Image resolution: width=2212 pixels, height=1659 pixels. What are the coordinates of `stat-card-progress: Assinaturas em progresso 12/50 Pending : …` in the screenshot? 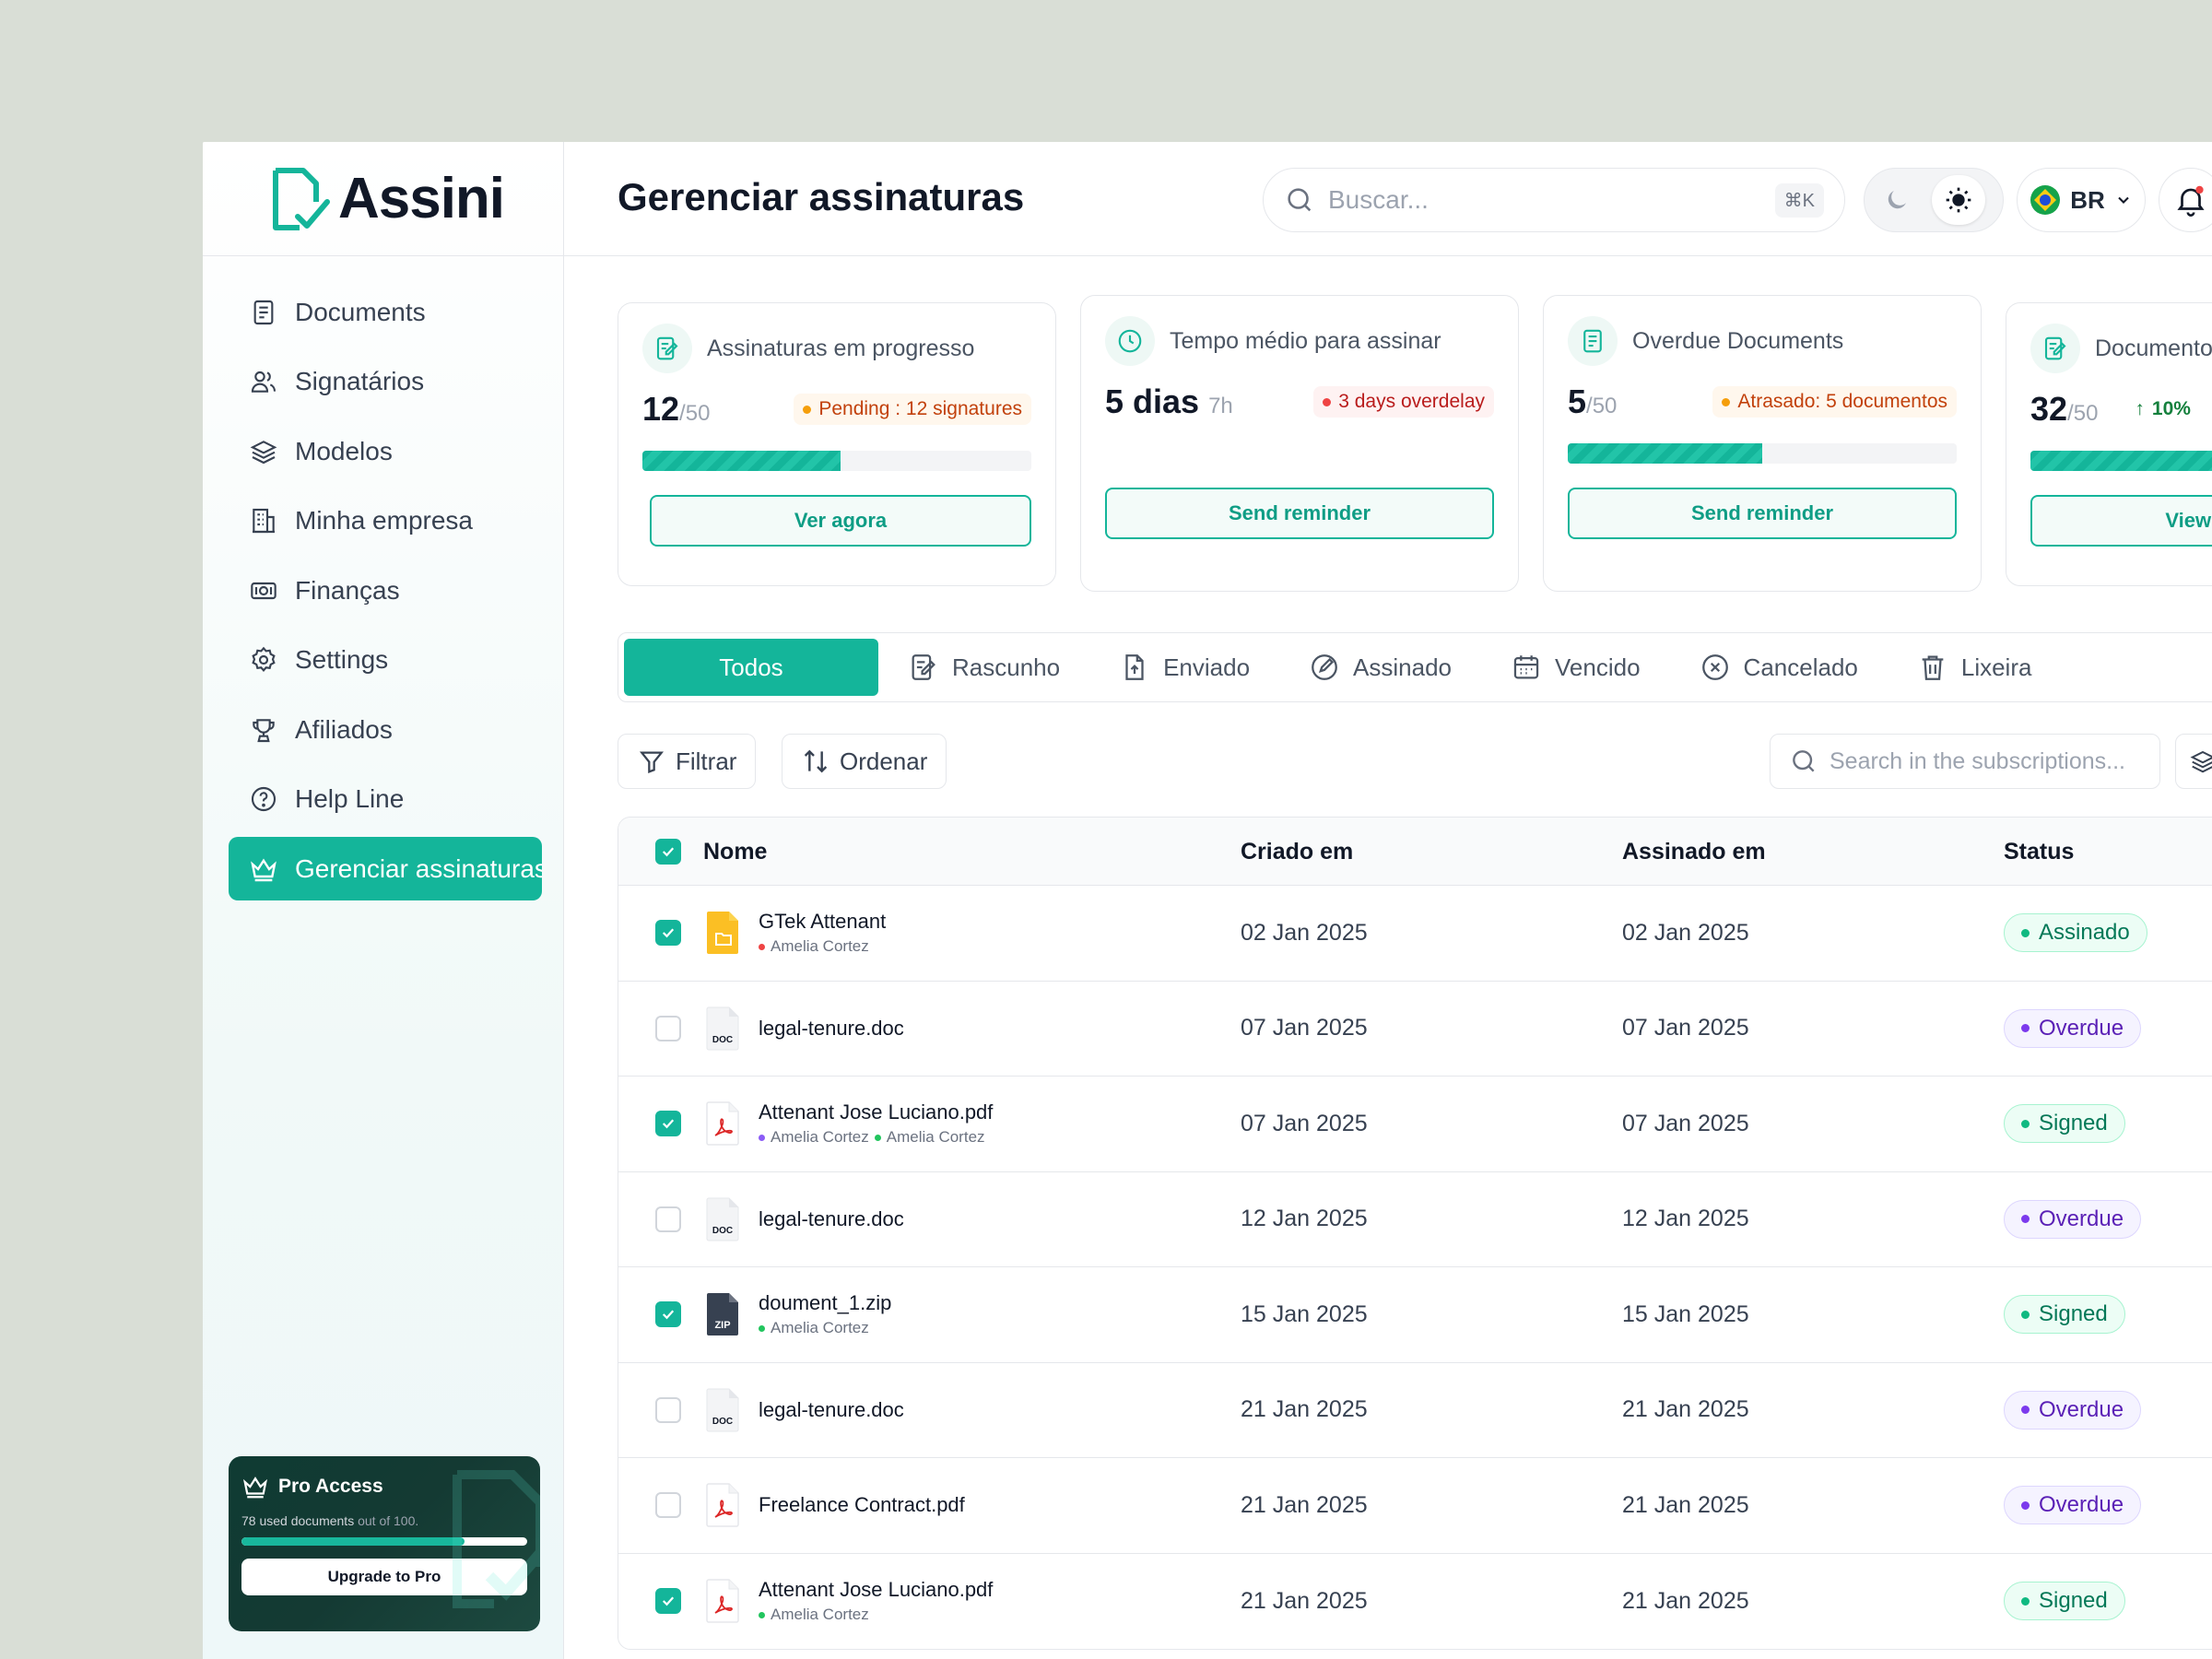 It's located at (837, 444).